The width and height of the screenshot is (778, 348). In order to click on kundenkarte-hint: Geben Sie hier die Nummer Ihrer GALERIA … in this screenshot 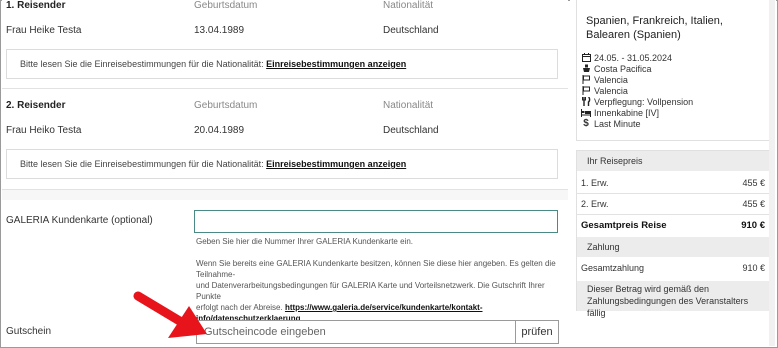, I will do `click(304, 241)`.